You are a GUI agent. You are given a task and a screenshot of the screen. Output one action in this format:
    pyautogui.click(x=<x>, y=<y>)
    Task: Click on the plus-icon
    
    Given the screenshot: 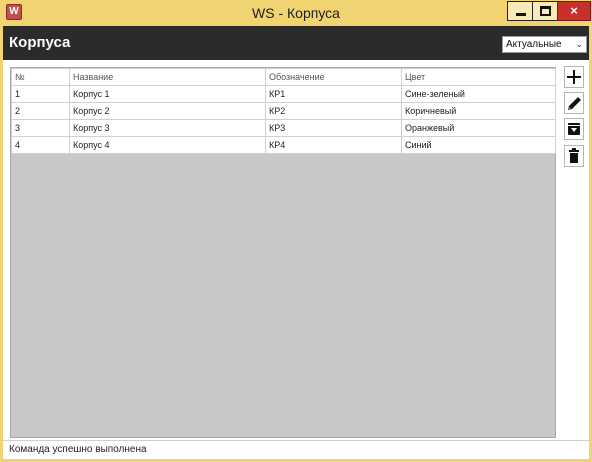 What is the action you would take?
    pyautogui.click(x=574, y=77)
    